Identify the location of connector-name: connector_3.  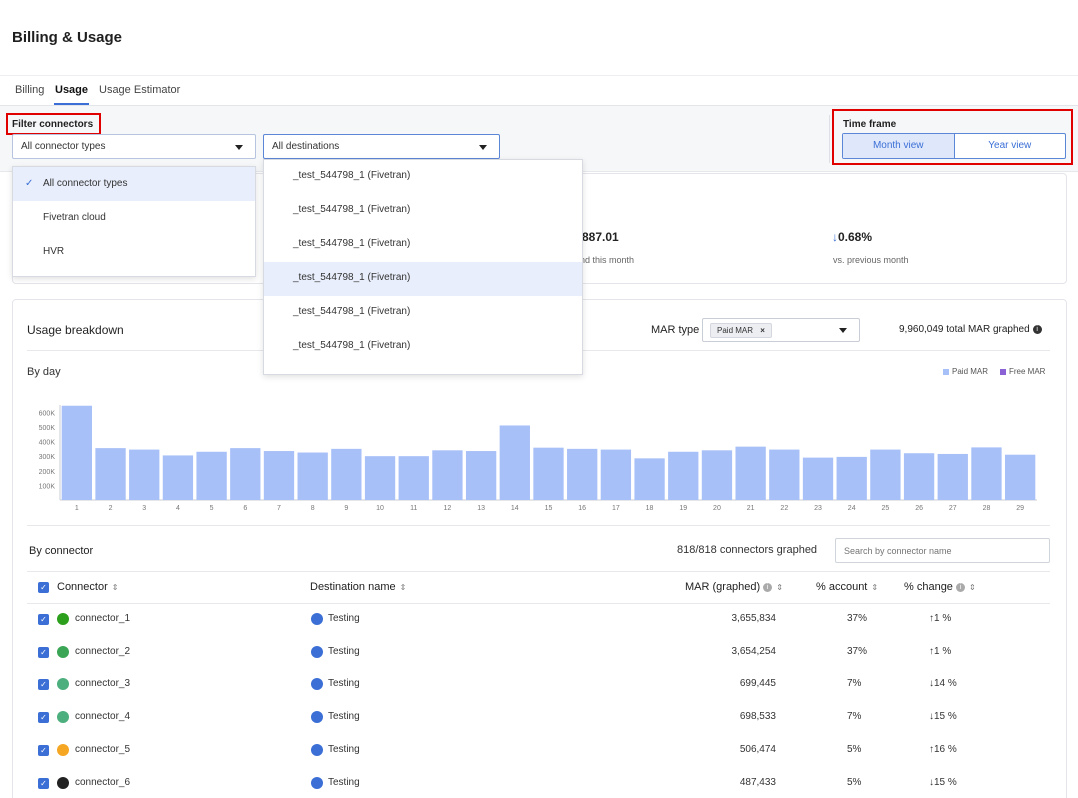
(103, 684).